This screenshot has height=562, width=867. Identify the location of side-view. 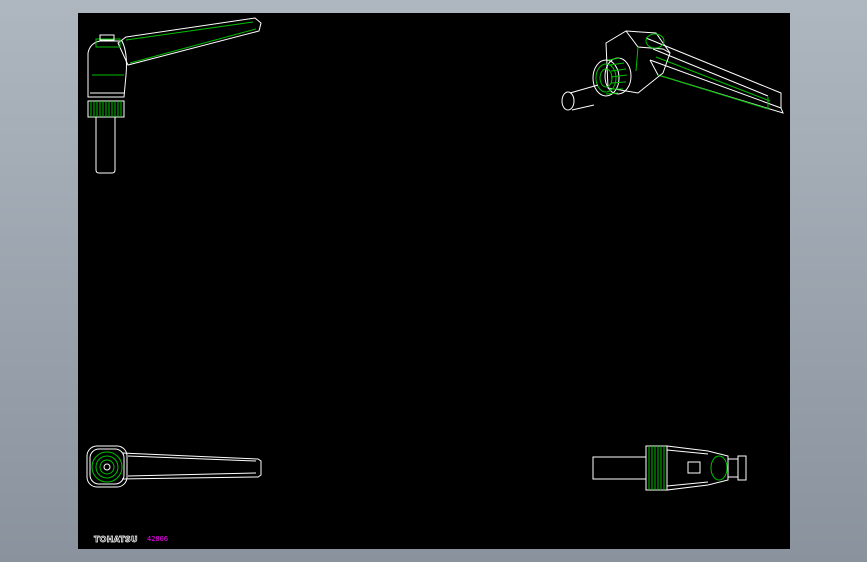
(174, 95).